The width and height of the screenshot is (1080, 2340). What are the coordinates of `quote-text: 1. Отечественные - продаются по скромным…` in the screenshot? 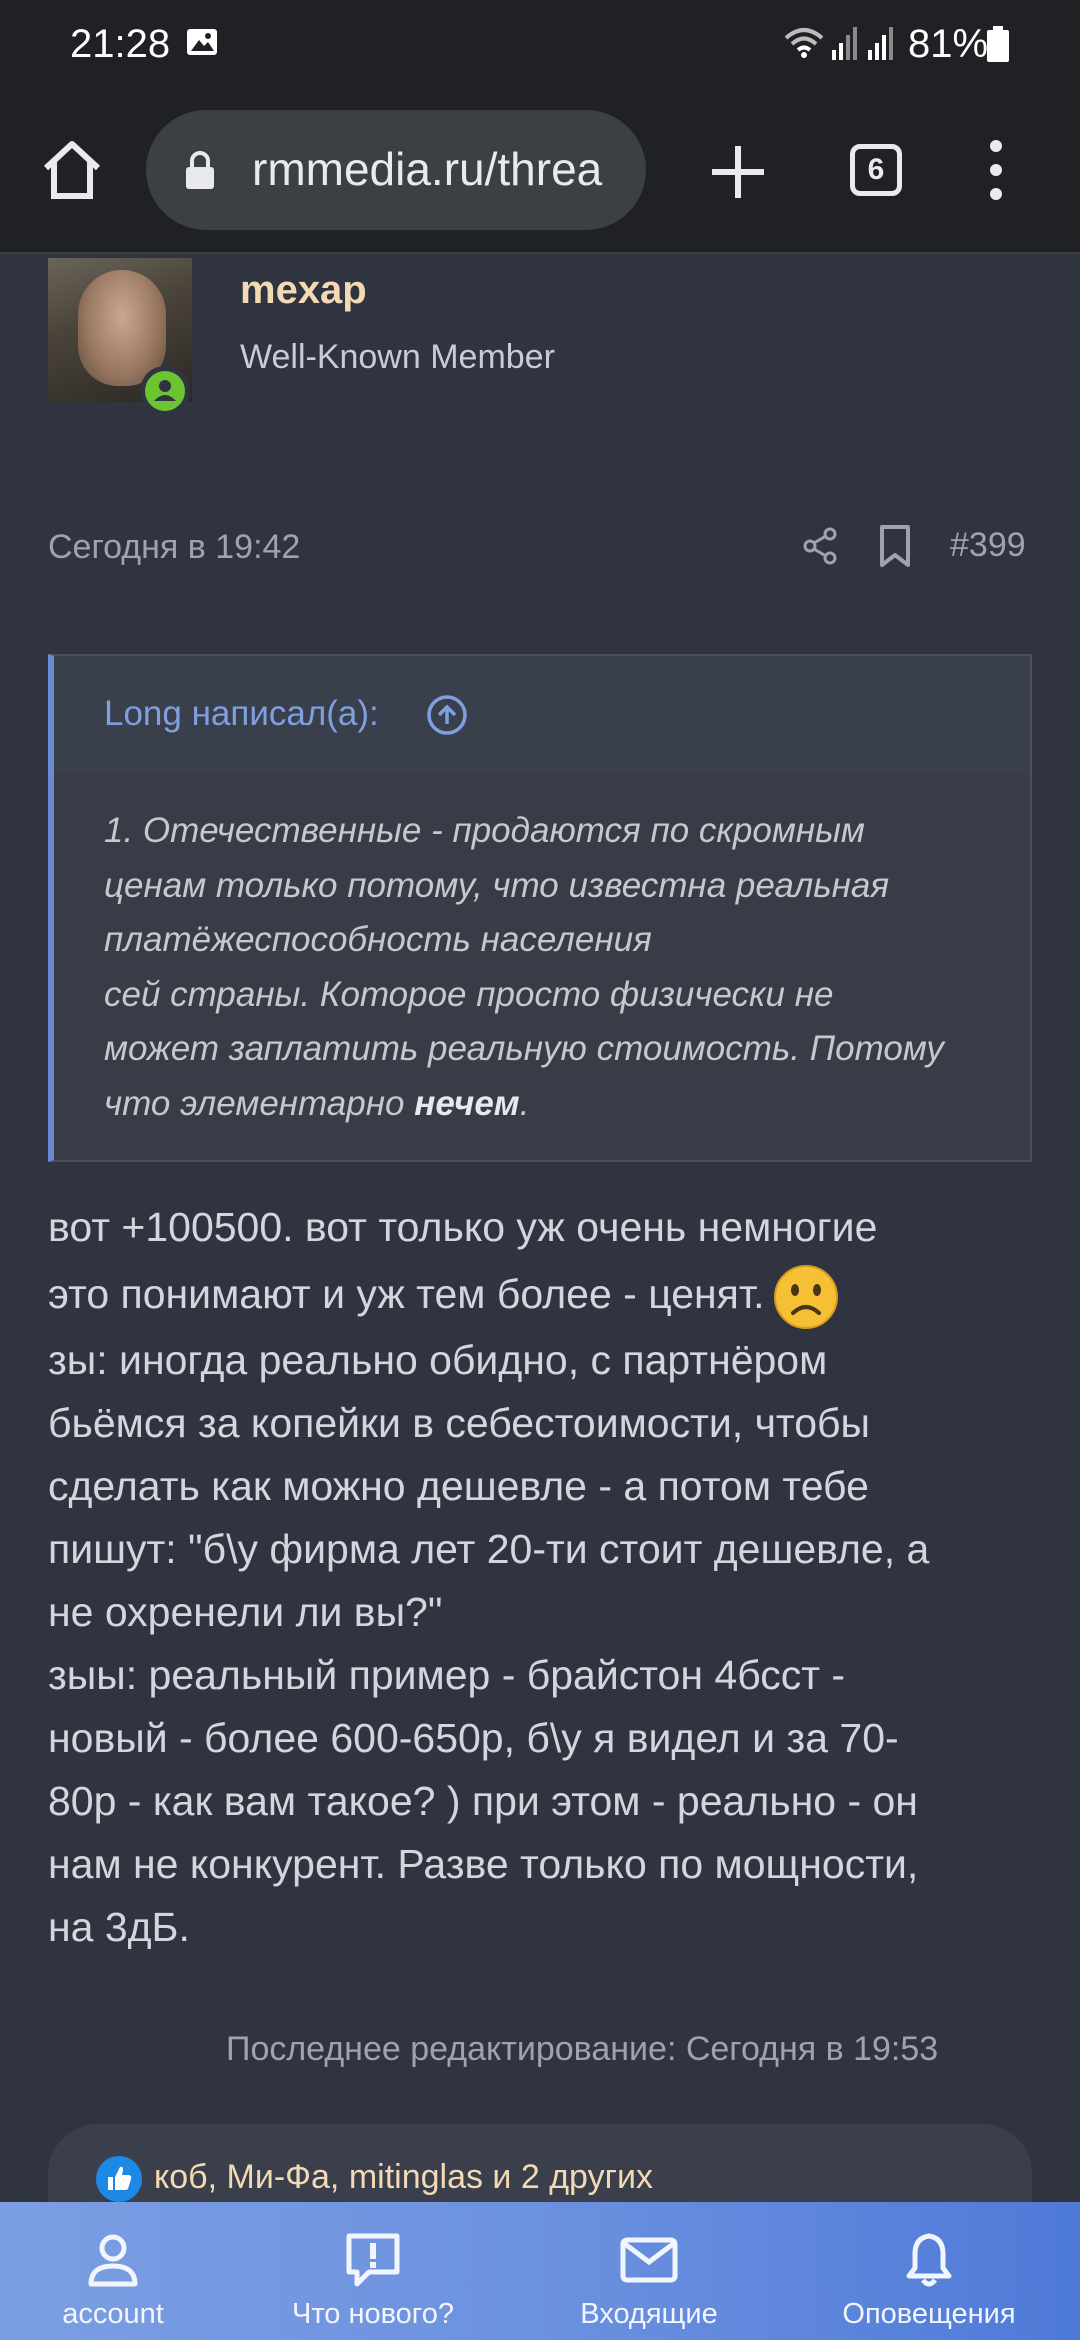 It's located at (554, 967).